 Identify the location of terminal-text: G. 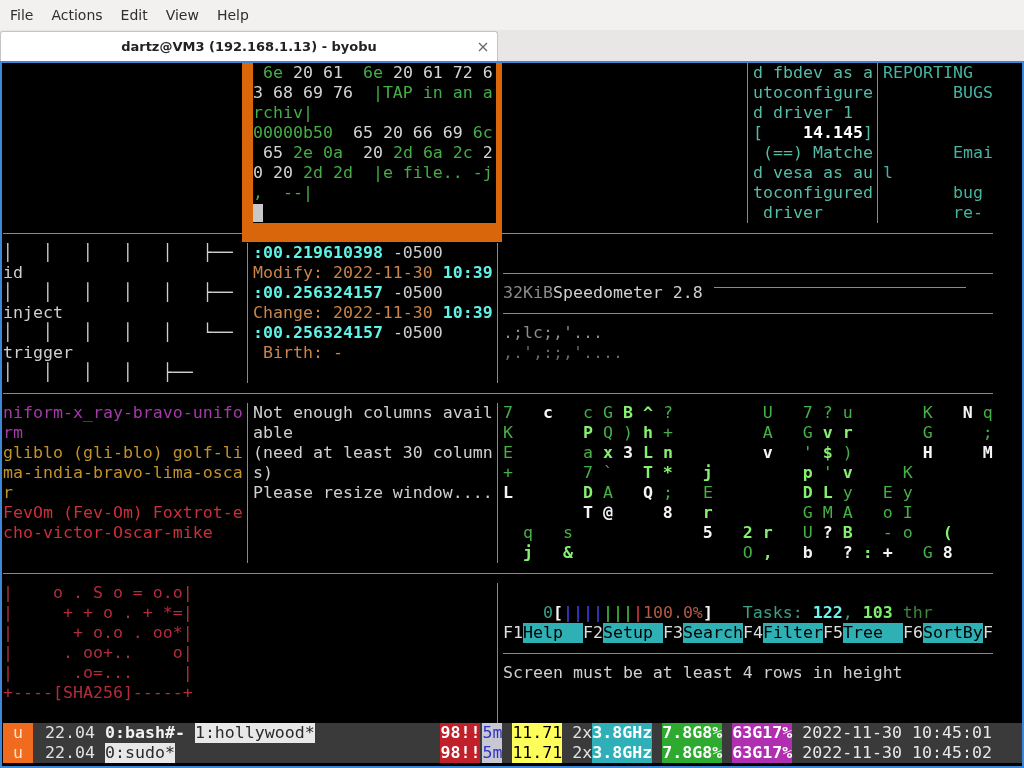
(927, 552).